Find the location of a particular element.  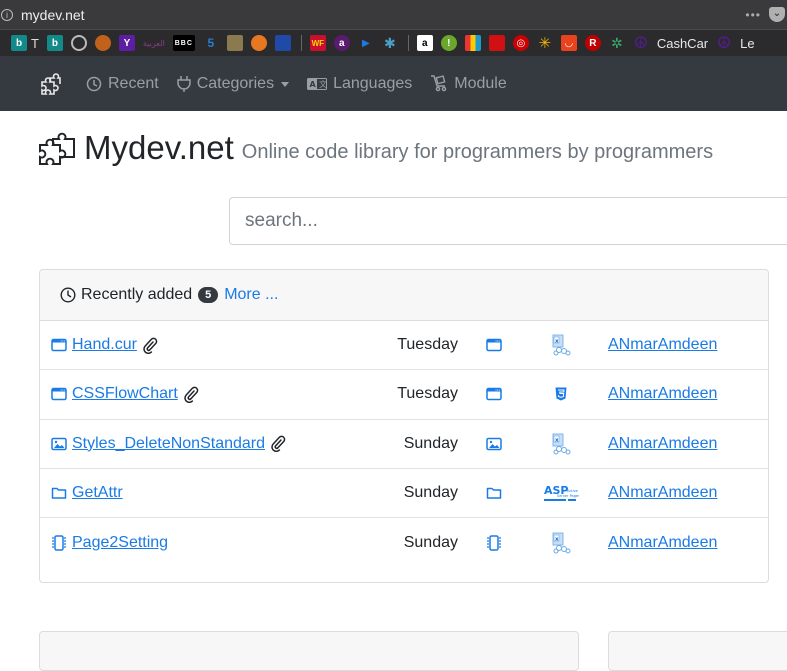

page-actions-menu-button: ••• is located at coordinates (753, 15).